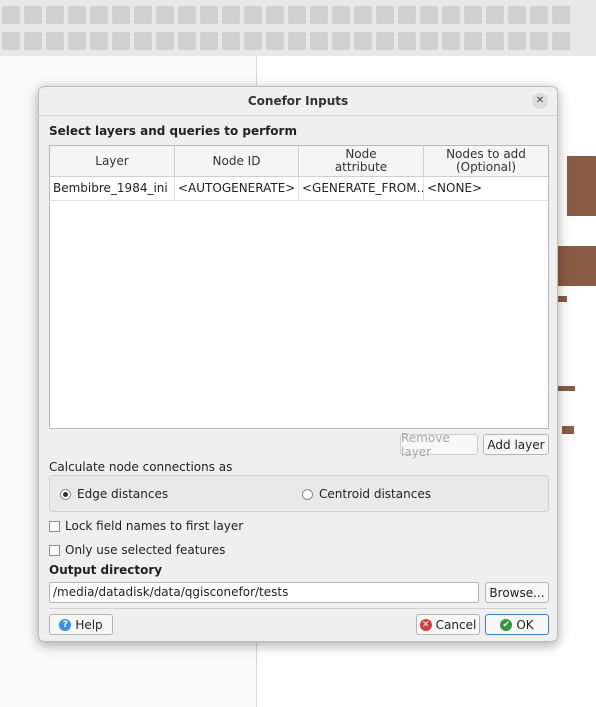  I want to click on ok-icon: ✔, so click(506, 624).